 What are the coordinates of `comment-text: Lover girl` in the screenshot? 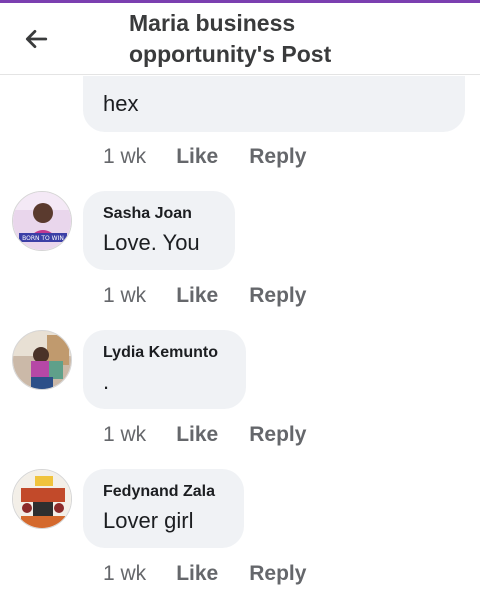 It's located at (148, 520).